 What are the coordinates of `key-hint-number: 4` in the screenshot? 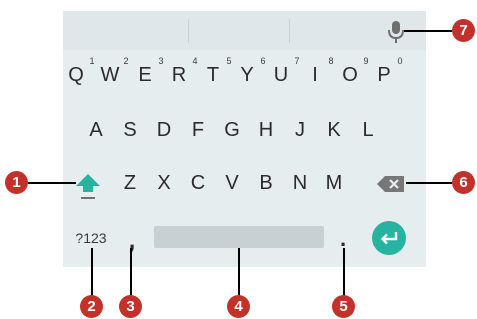 It's located at (195, 61).